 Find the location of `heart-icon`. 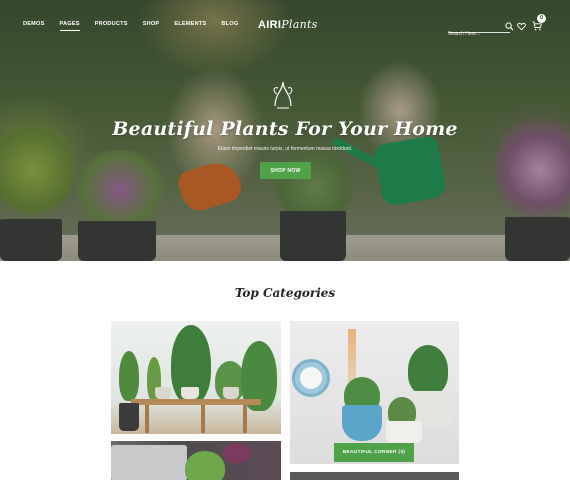

heart-icon is located at coordinates (521, 26).